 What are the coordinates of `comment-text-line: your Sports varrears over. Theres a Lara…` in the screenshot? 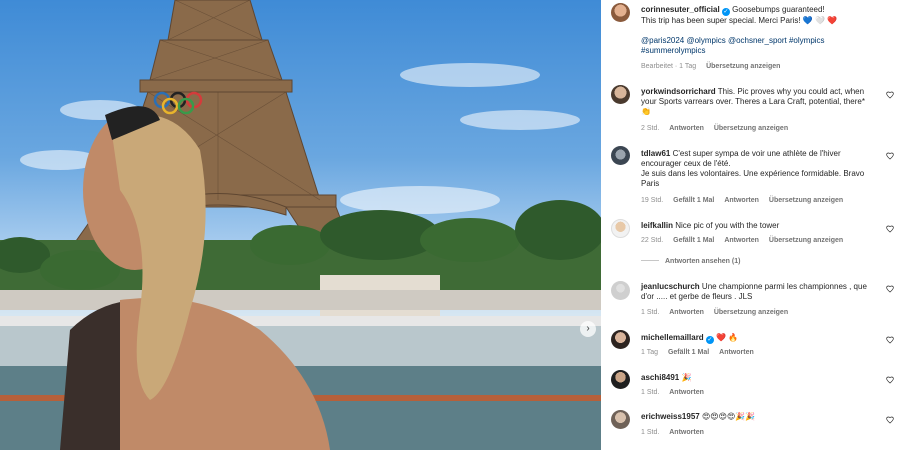 It's located at (753, 101).